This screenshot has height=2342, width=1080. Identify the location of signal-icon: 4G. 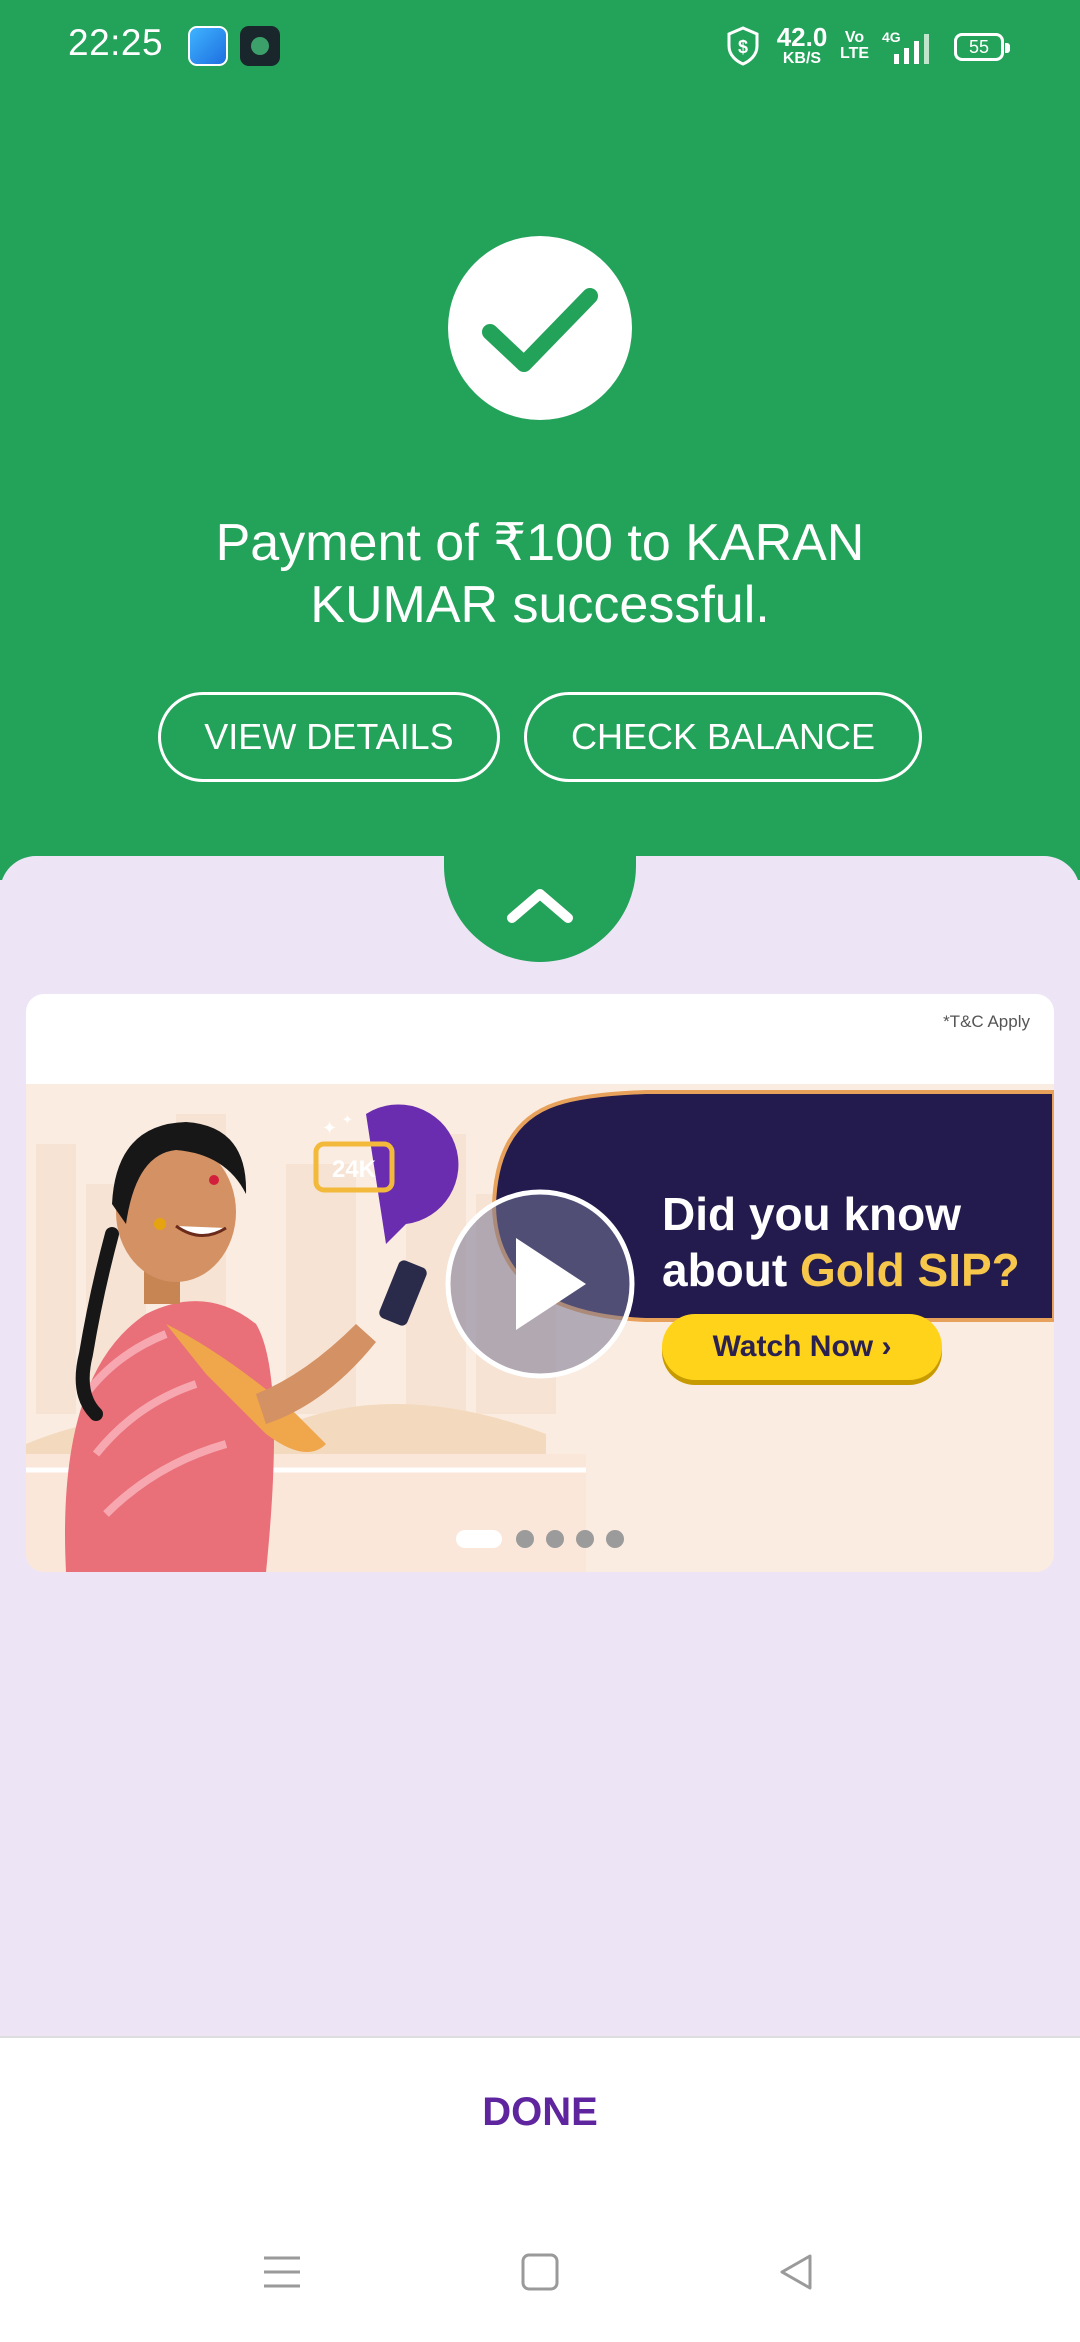
(905, 46).